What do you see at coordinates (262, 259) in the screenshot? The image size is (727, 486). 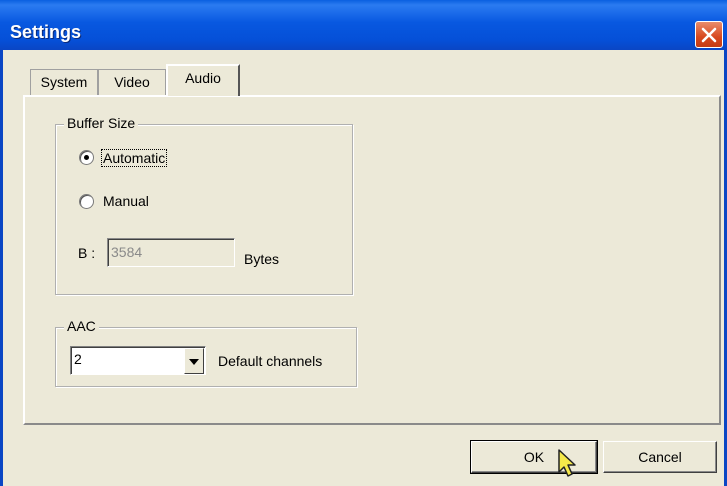 I see `bytes-unit-label: Bytes` at bounding box center [262, 259].